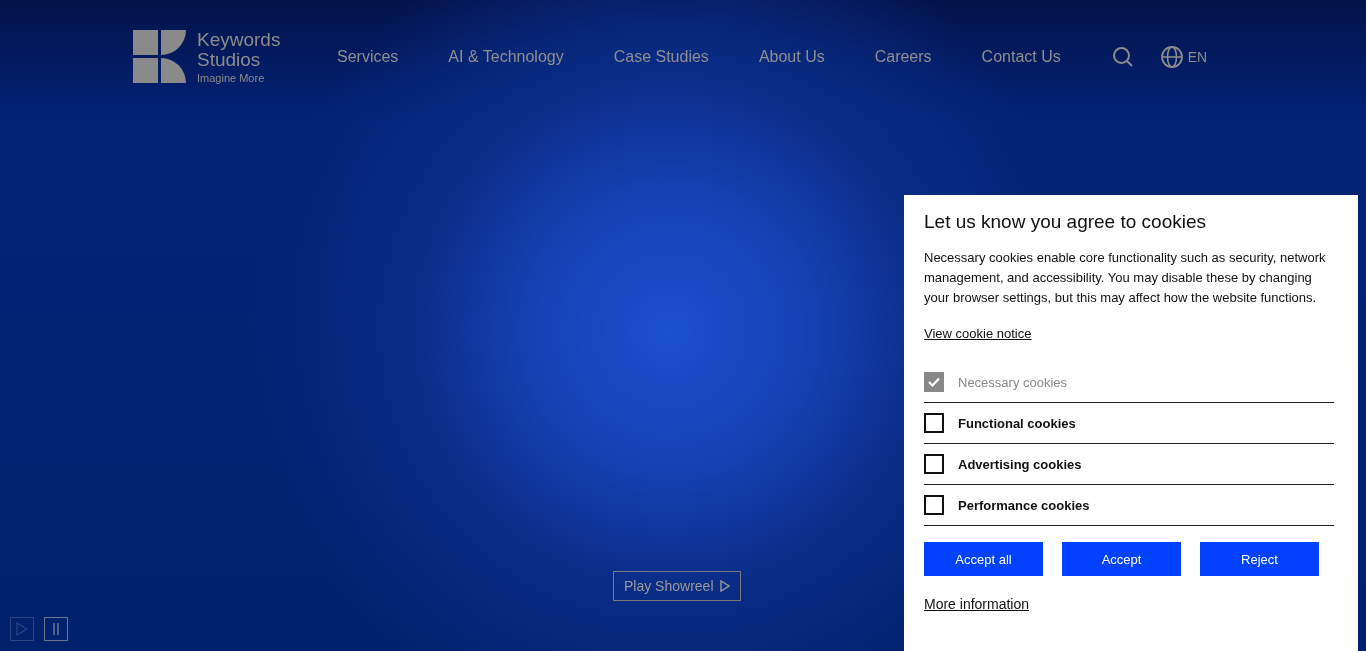 The height and width of the screenshot is (651, 1366). I want to click on checkmark-icon, so click(934, 382).